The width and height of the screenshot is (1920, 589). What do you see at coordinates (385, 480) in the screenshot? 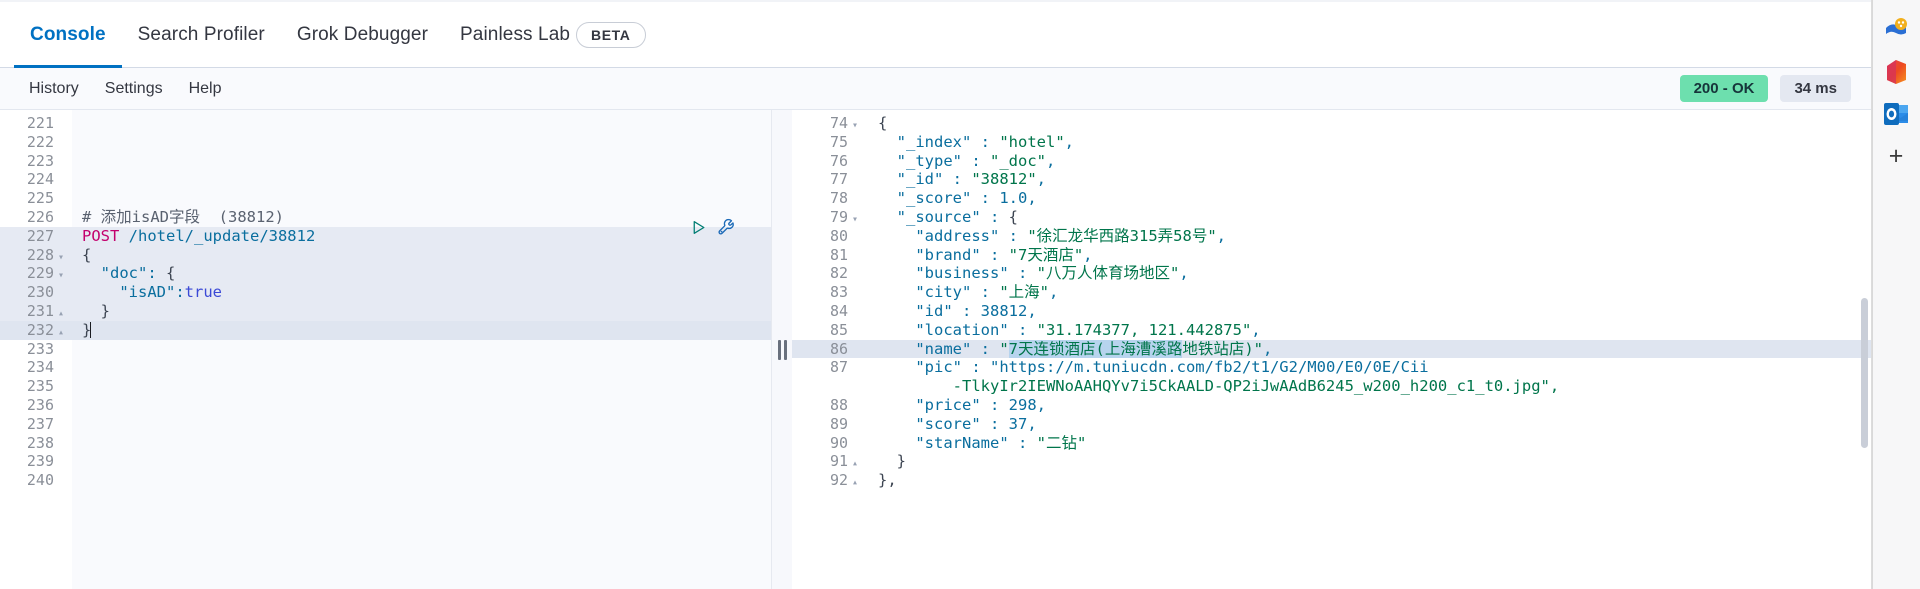
I see `code-line: 240` at bounding box center [385, 480].